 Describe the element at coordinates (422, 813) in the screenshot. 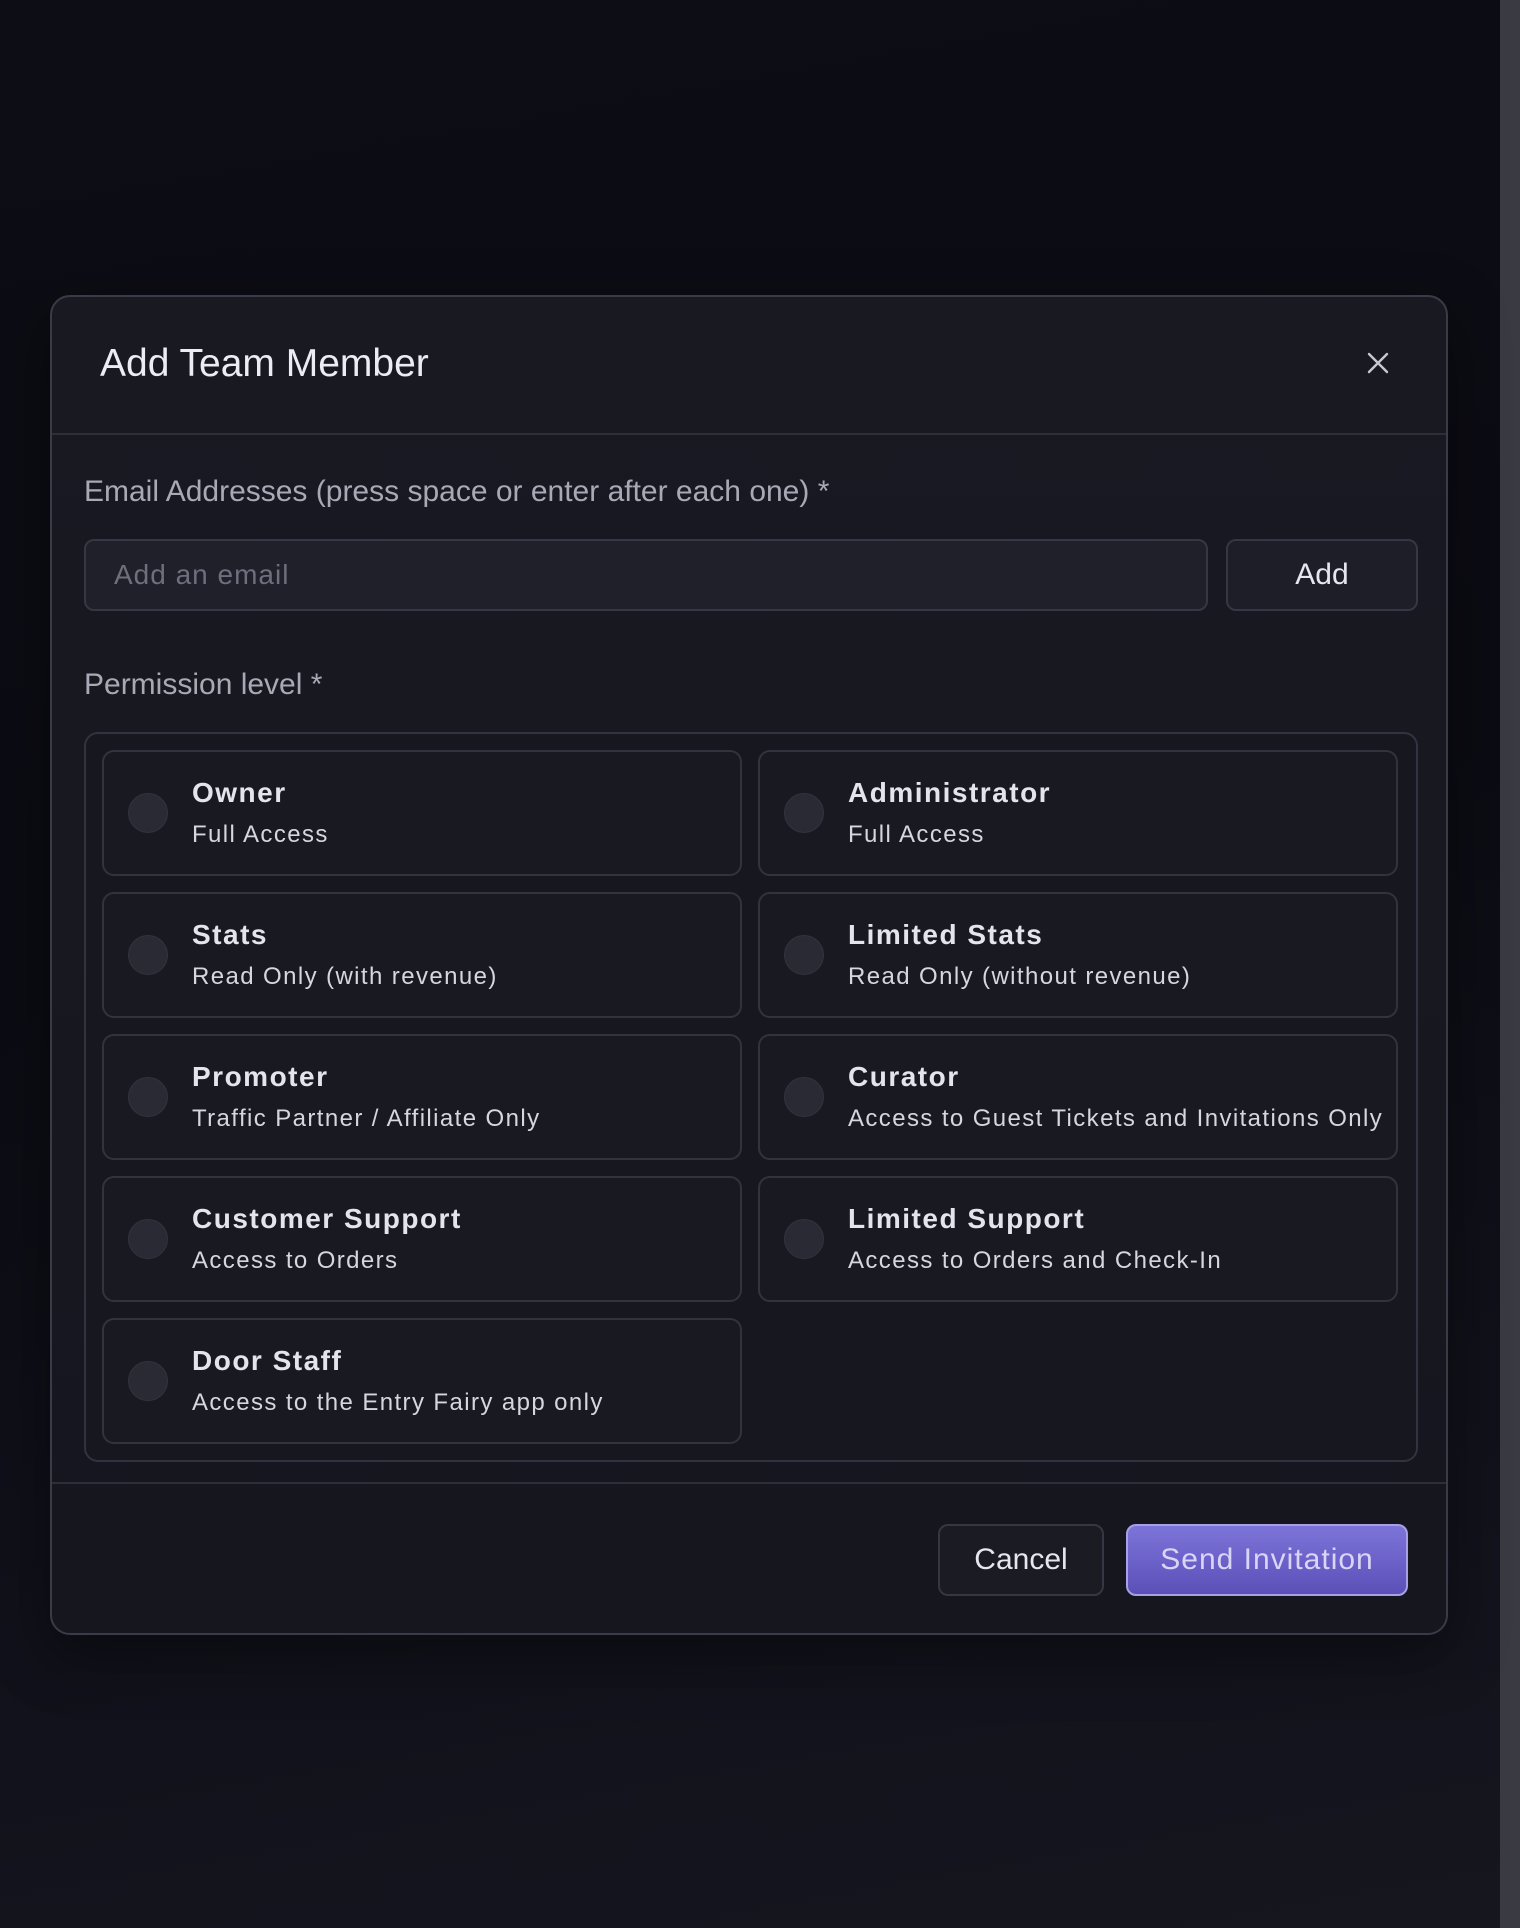

I see `permission-option-owner: Owner Full Access` at that location.